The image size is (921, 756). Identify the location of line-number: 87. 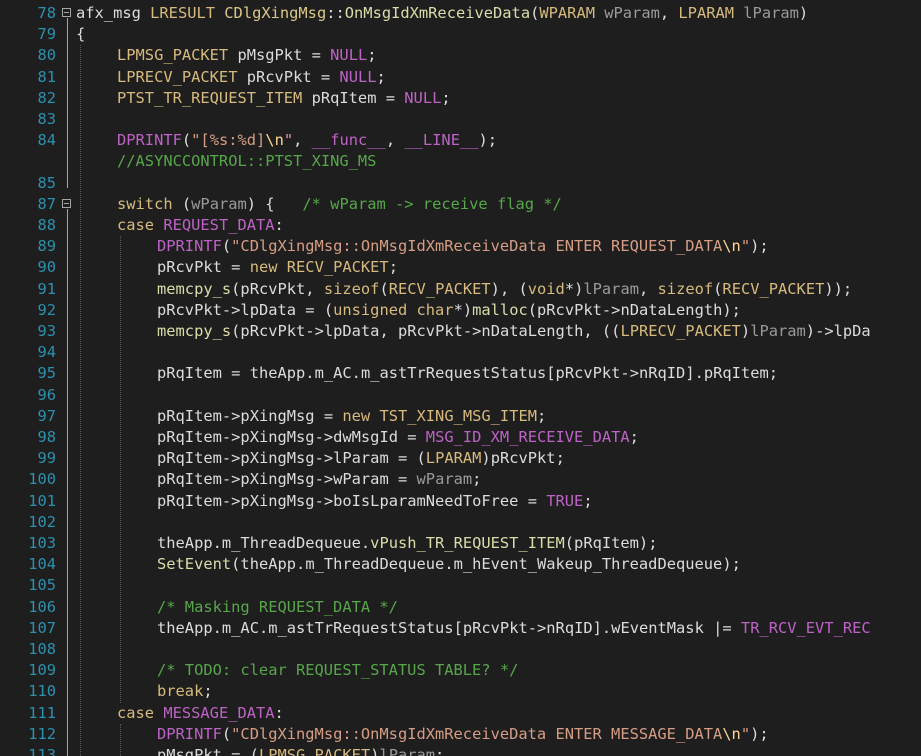
(46, 203).